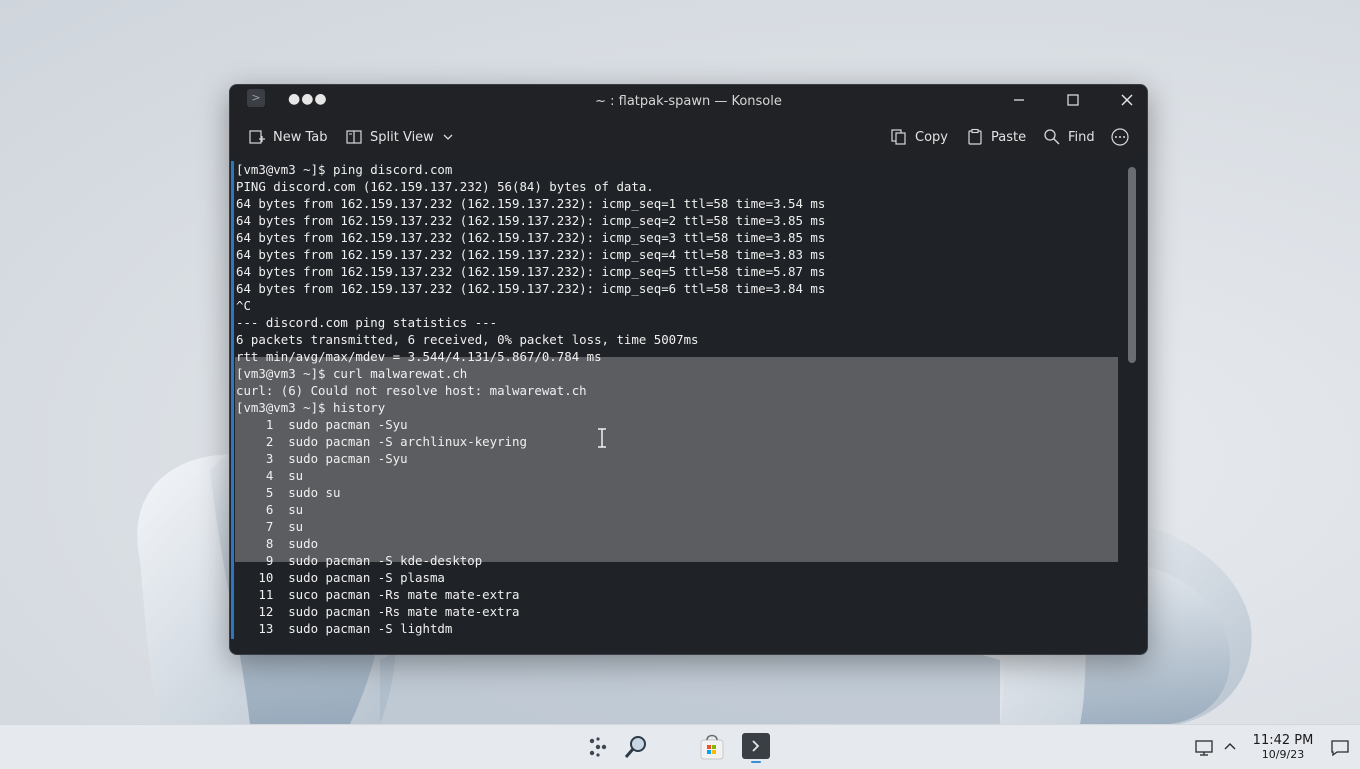 The image size is (1360, 769). What do you see at coordinates (322, 424) in the screenshot?
I see `terminal-line: 1 sudo pacman -Syu` at bounding box center [322, 424].